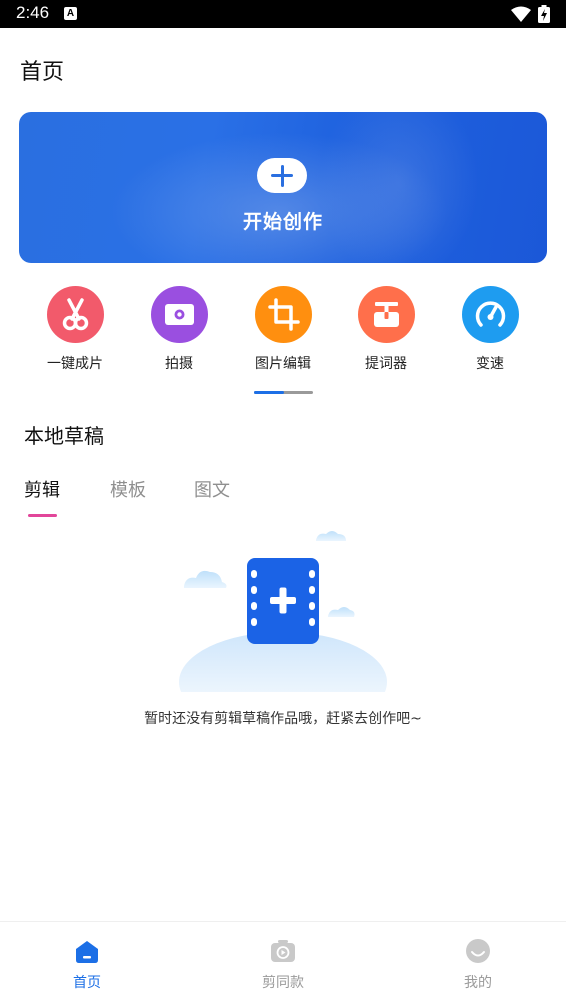  What do you see at coordinates (42, 72) in the screenshot?
I see `page-title: 首页` at bounding box center [42, 72].